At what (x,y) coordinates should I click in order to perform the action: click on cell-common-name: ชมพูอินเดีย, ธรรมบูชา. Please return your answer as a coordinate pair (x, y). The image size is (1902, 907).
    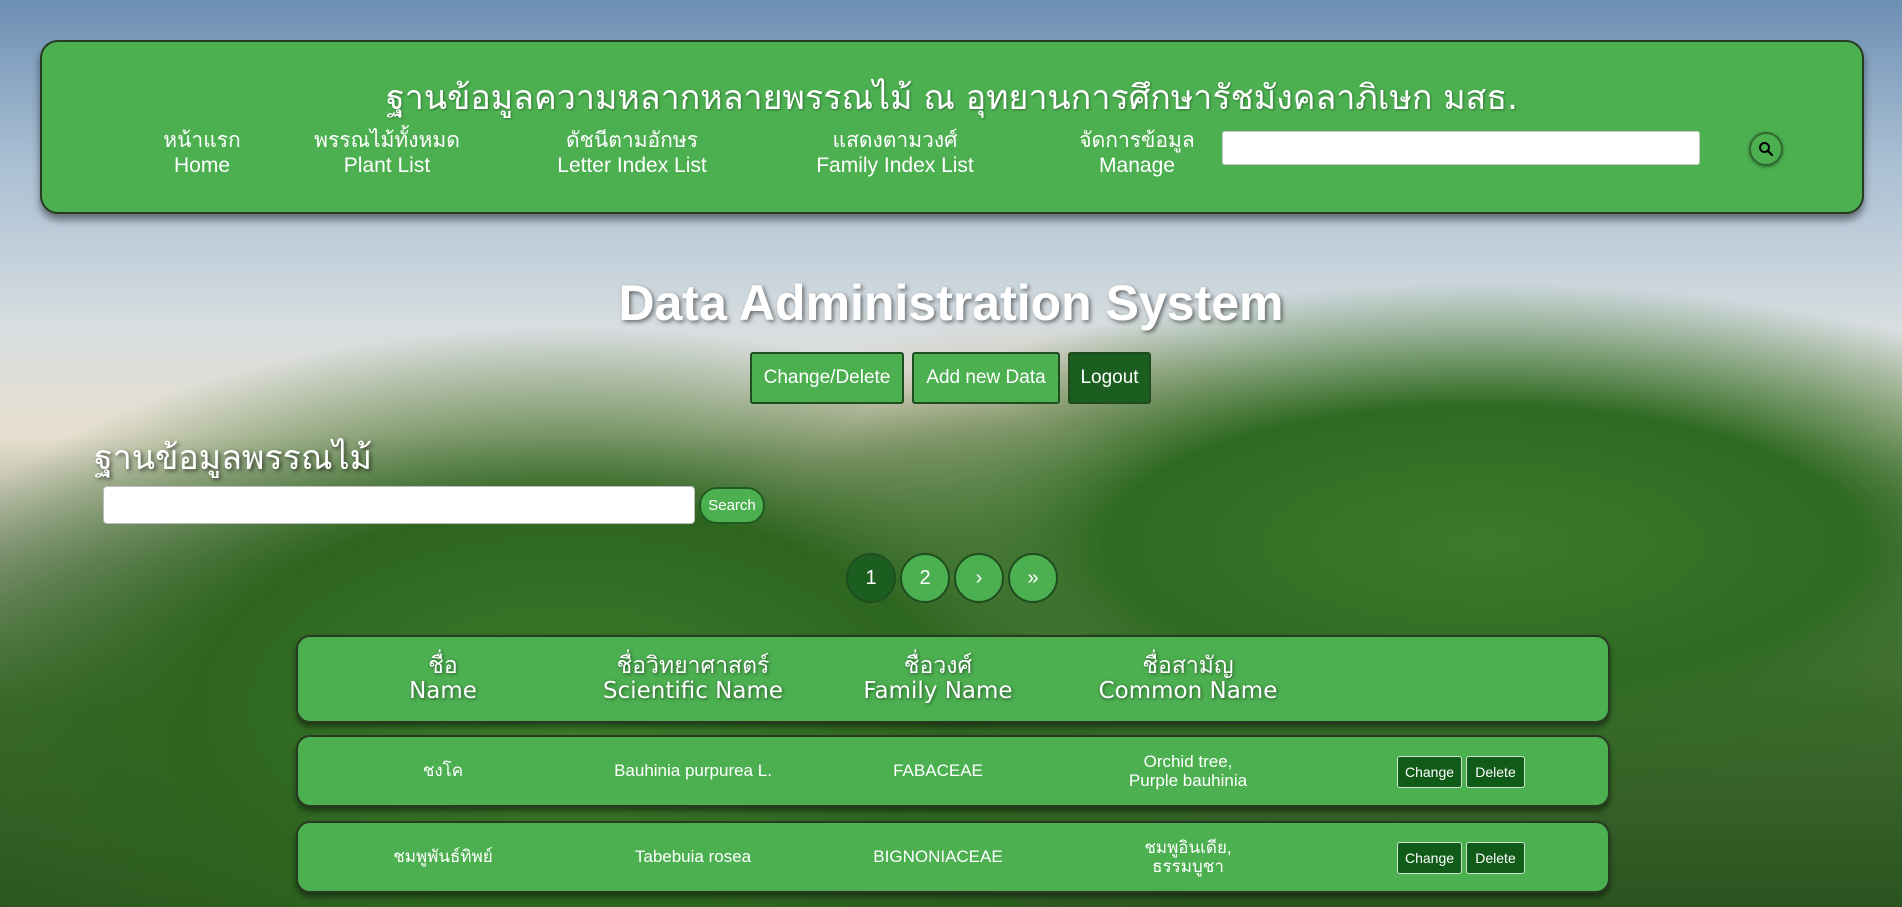
    Looking at the image, I should click on (1188, 857).